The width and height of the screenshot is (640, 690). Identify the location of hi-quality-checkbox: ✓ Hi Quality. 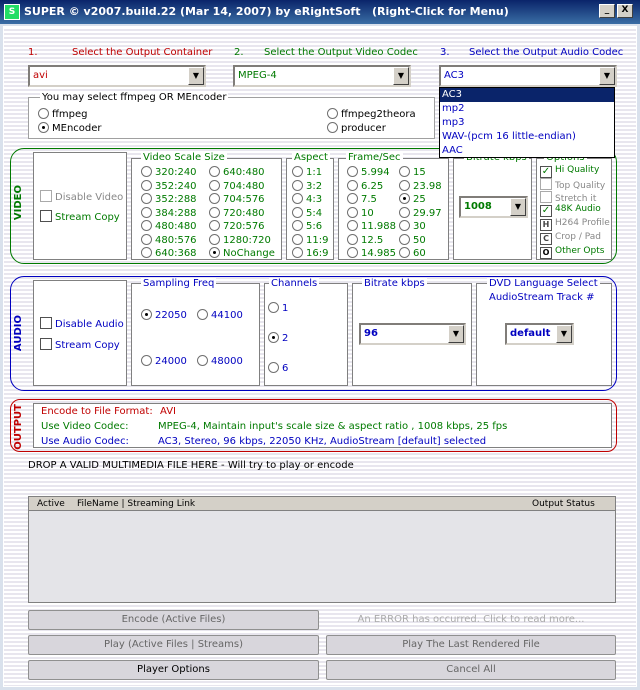
(569, 171).